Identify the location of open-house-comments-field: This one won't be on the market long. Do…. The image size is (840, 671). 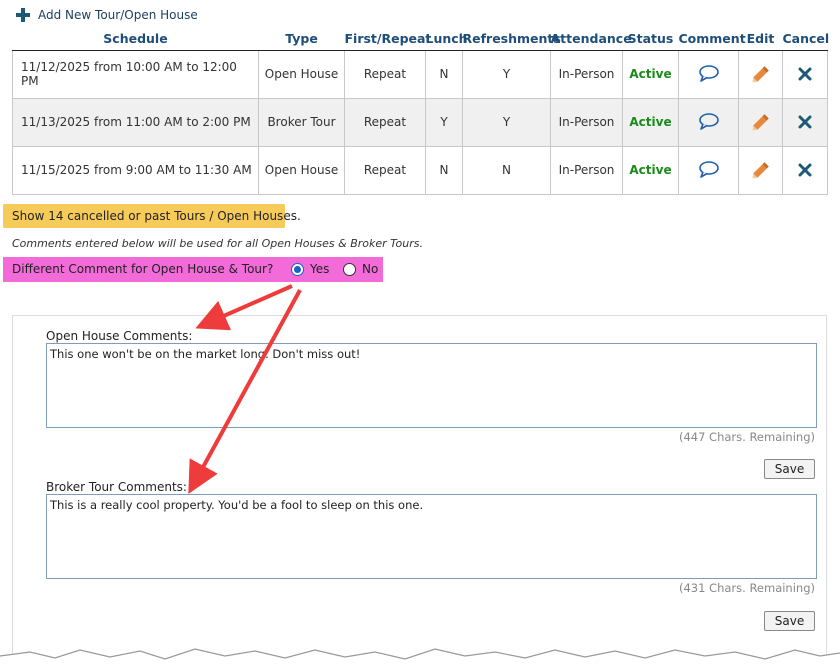
(431, 385).